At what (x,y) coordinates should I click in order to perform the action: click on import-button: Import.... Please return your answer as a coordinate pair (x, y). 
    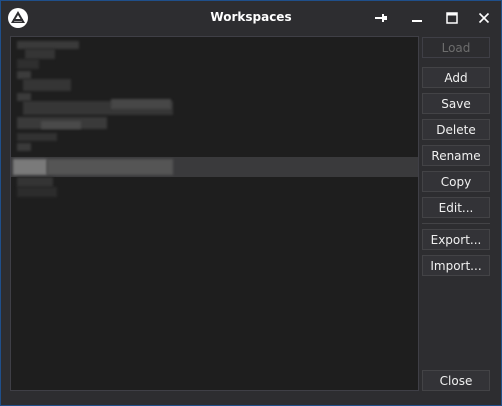
    Looking at the image, I should click on (456, 265).